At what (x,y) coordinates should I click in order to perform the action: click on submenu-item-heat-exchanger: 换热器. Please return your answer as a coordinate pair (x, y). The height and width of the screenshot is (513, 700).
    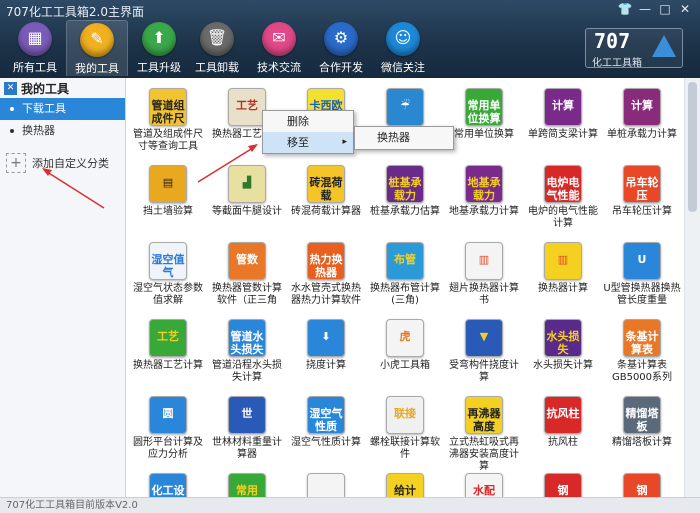
    Looking at the image, I should click on (404, 138).